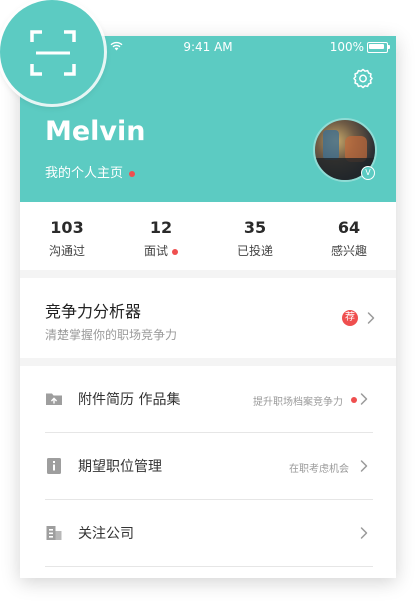  What do you see at coordinates (54, 466) in the screenshot?
I see `info-card-icon` at bounding box center [54, 466].